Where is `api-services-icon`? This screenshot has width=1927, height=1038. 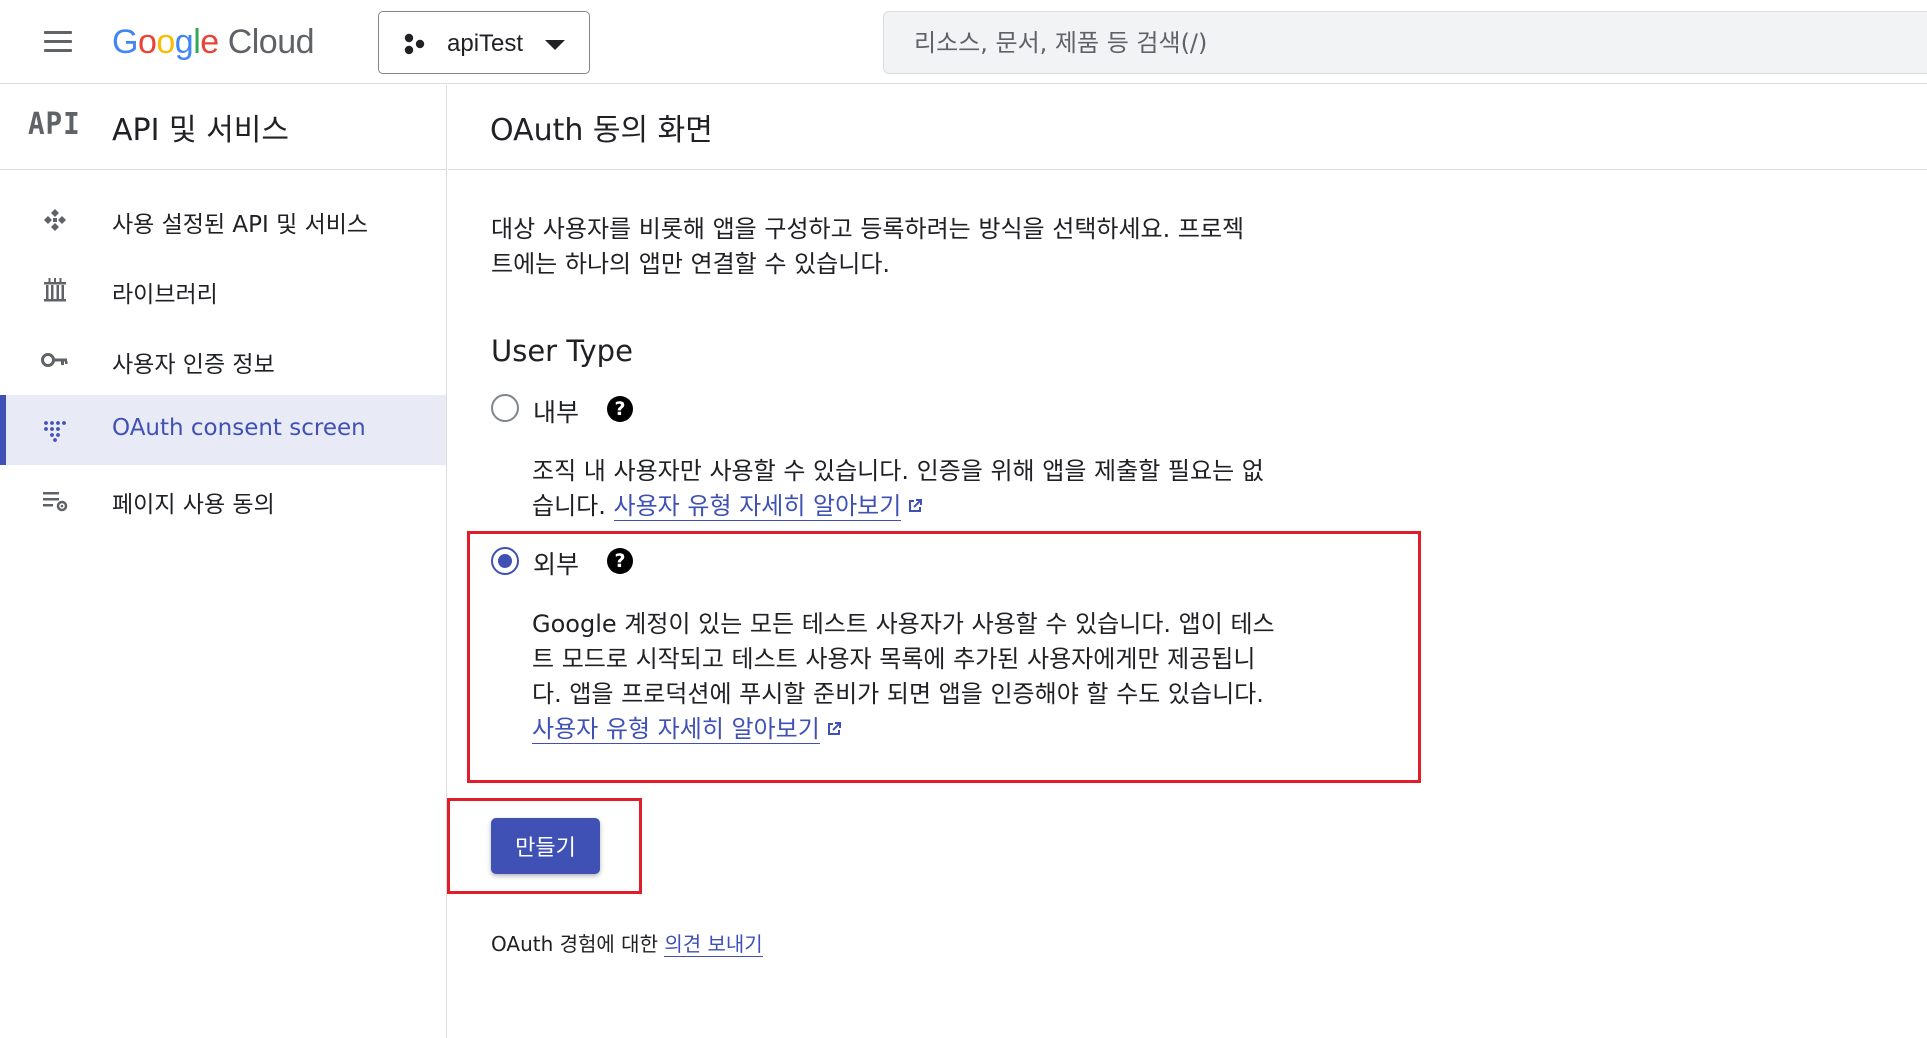
api-services-icon is located at coordinates (55, 220).